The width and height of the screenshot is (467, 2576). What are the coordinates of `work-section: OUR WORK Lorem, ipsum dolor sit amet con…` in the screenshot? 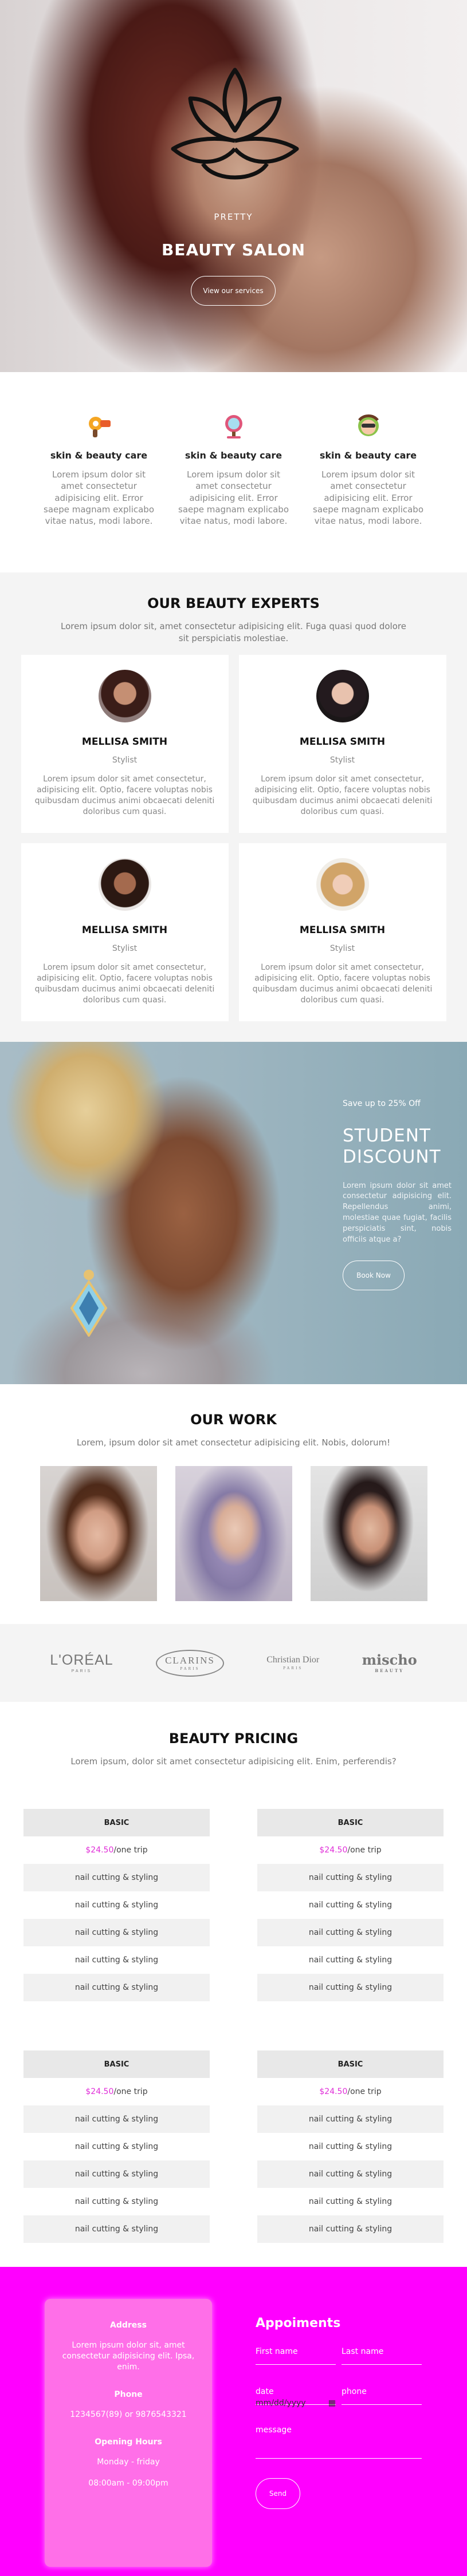 It's located at (233, 1504).